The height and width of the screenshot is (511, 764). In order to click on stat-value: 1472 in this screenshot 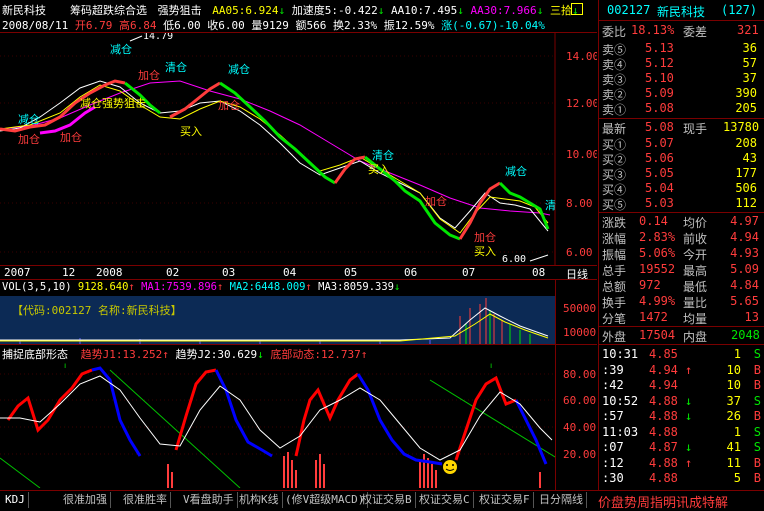, I will do `click(653, 317)`.